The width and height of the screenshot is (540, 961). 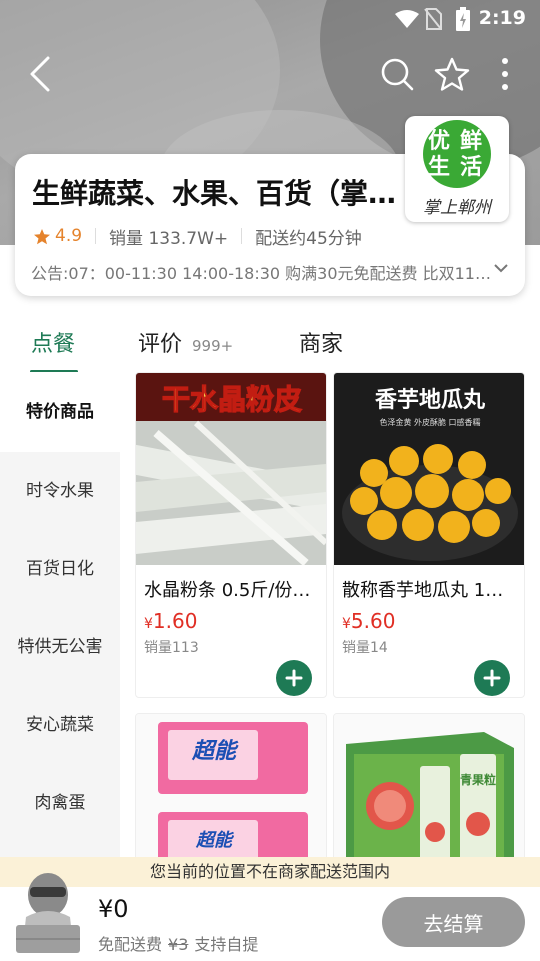 What do you see at coordinates (369, 621) in the screenshot?
I see `product-price: ¥5.60` at bounding box center [369, 621].